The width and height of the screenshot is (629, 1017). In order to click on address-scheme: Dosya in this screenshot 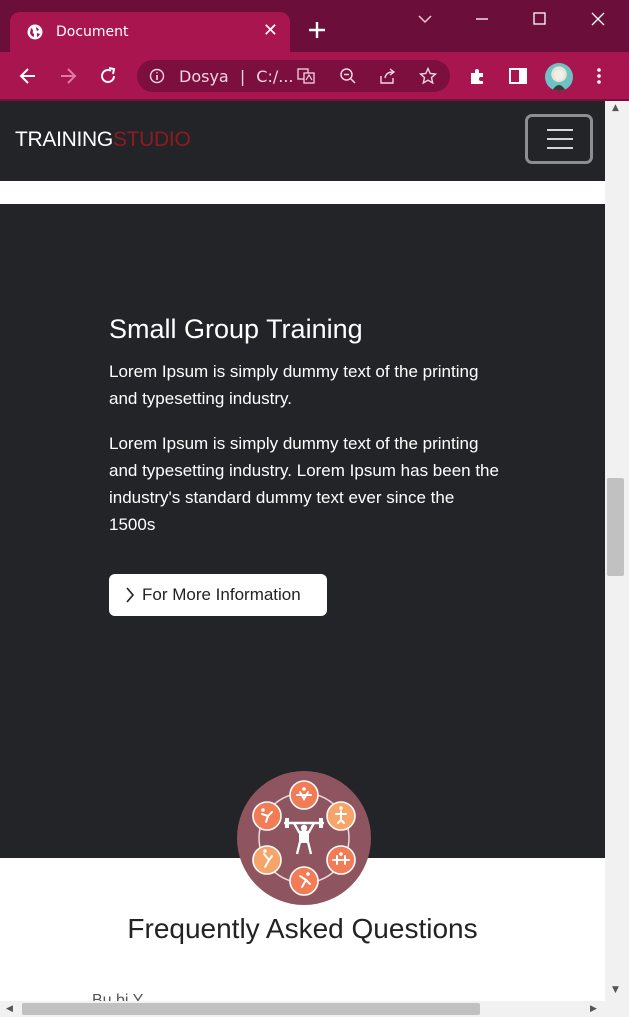, I will do `click(204, 76)`.